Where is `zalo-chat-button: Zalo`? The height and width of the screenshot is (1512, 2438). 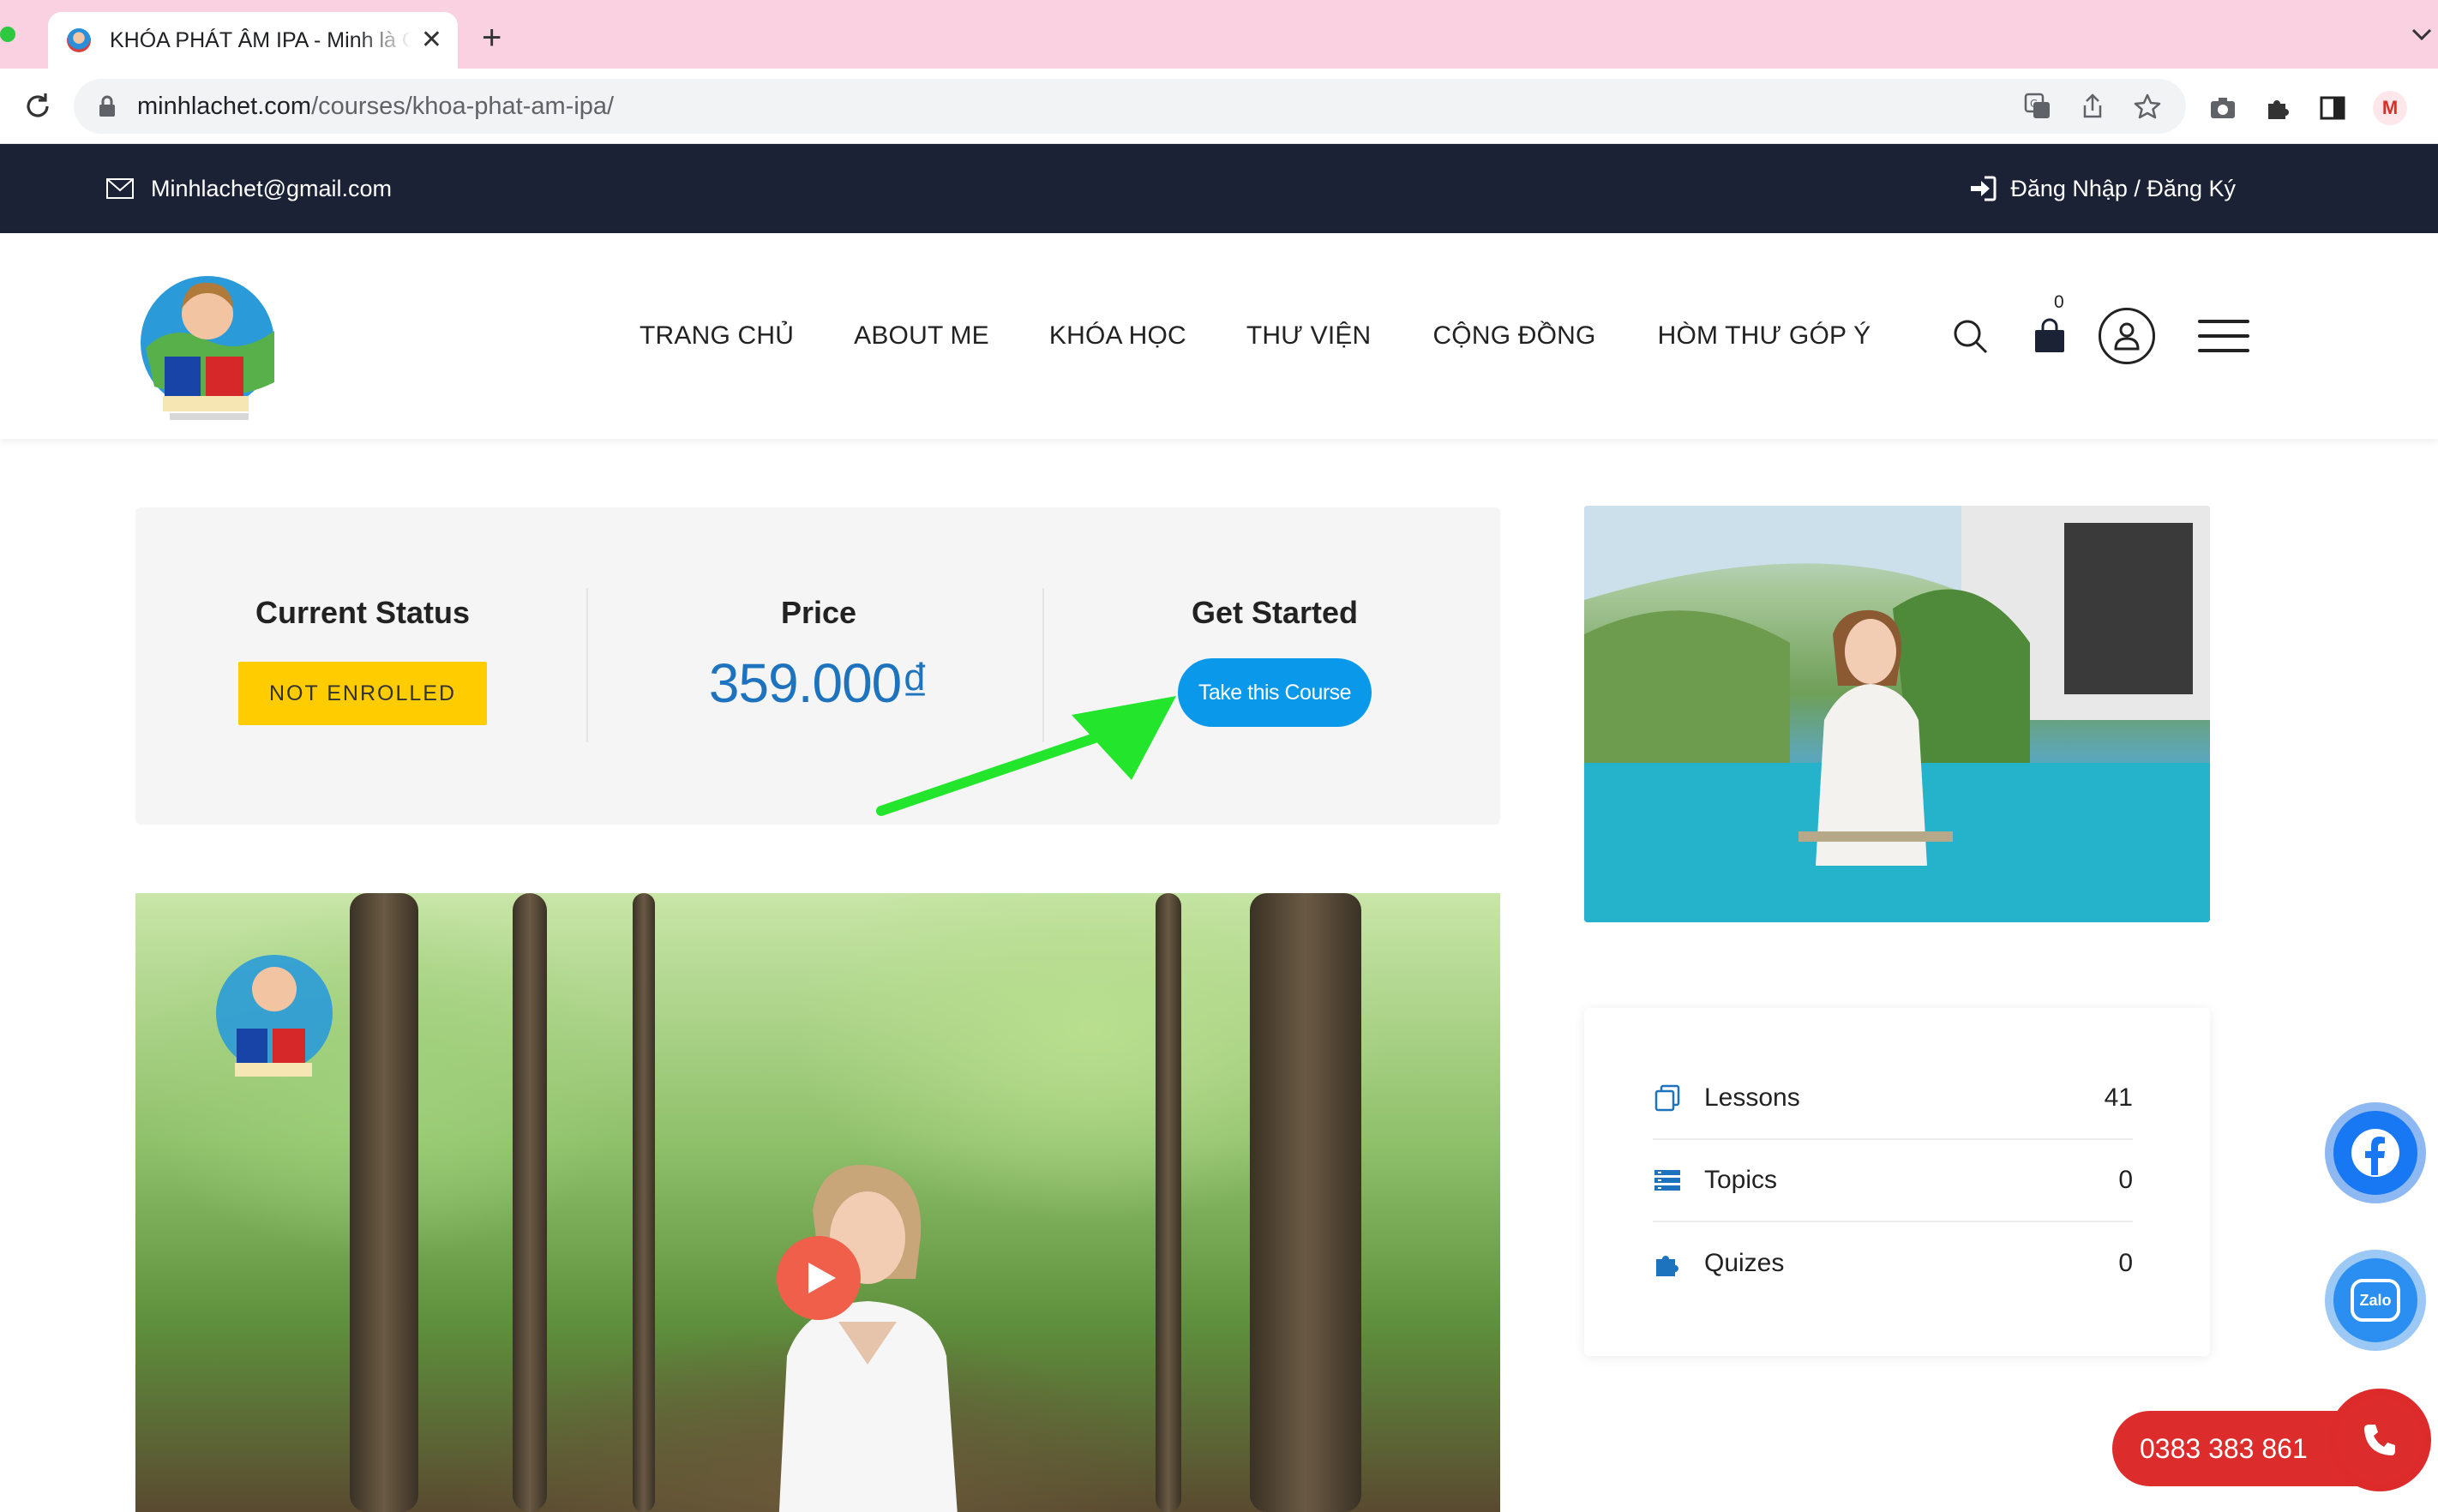 zalo-chat-button: Zalo is located at coordinates (2375, 1300).